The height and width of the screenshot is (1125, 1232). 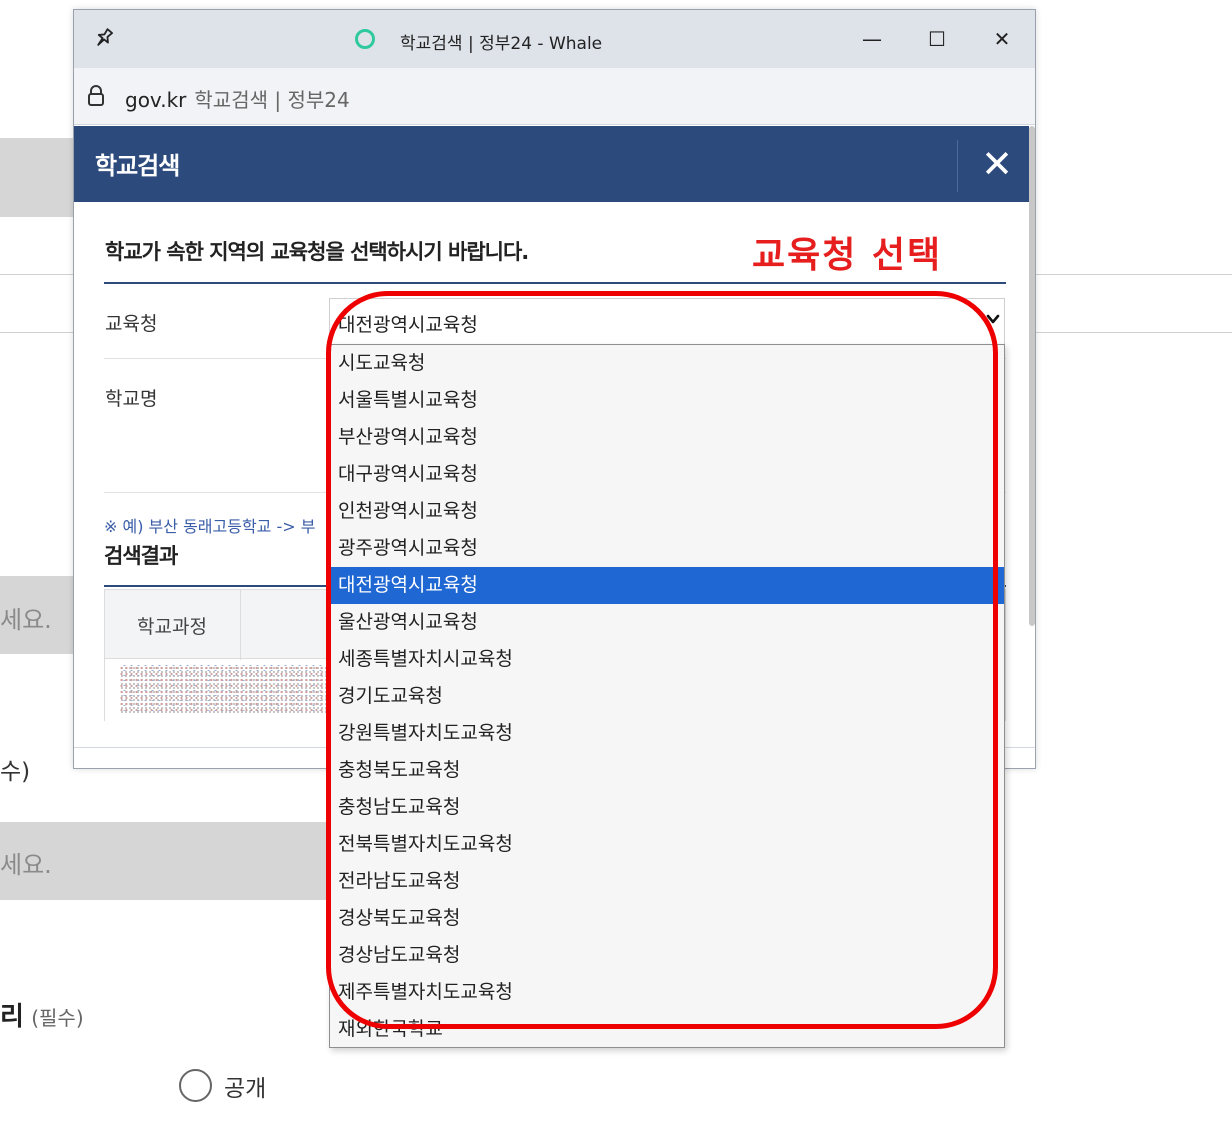 I want to click on background-section-label: 리 (필수), so click(x=42, y=1014).